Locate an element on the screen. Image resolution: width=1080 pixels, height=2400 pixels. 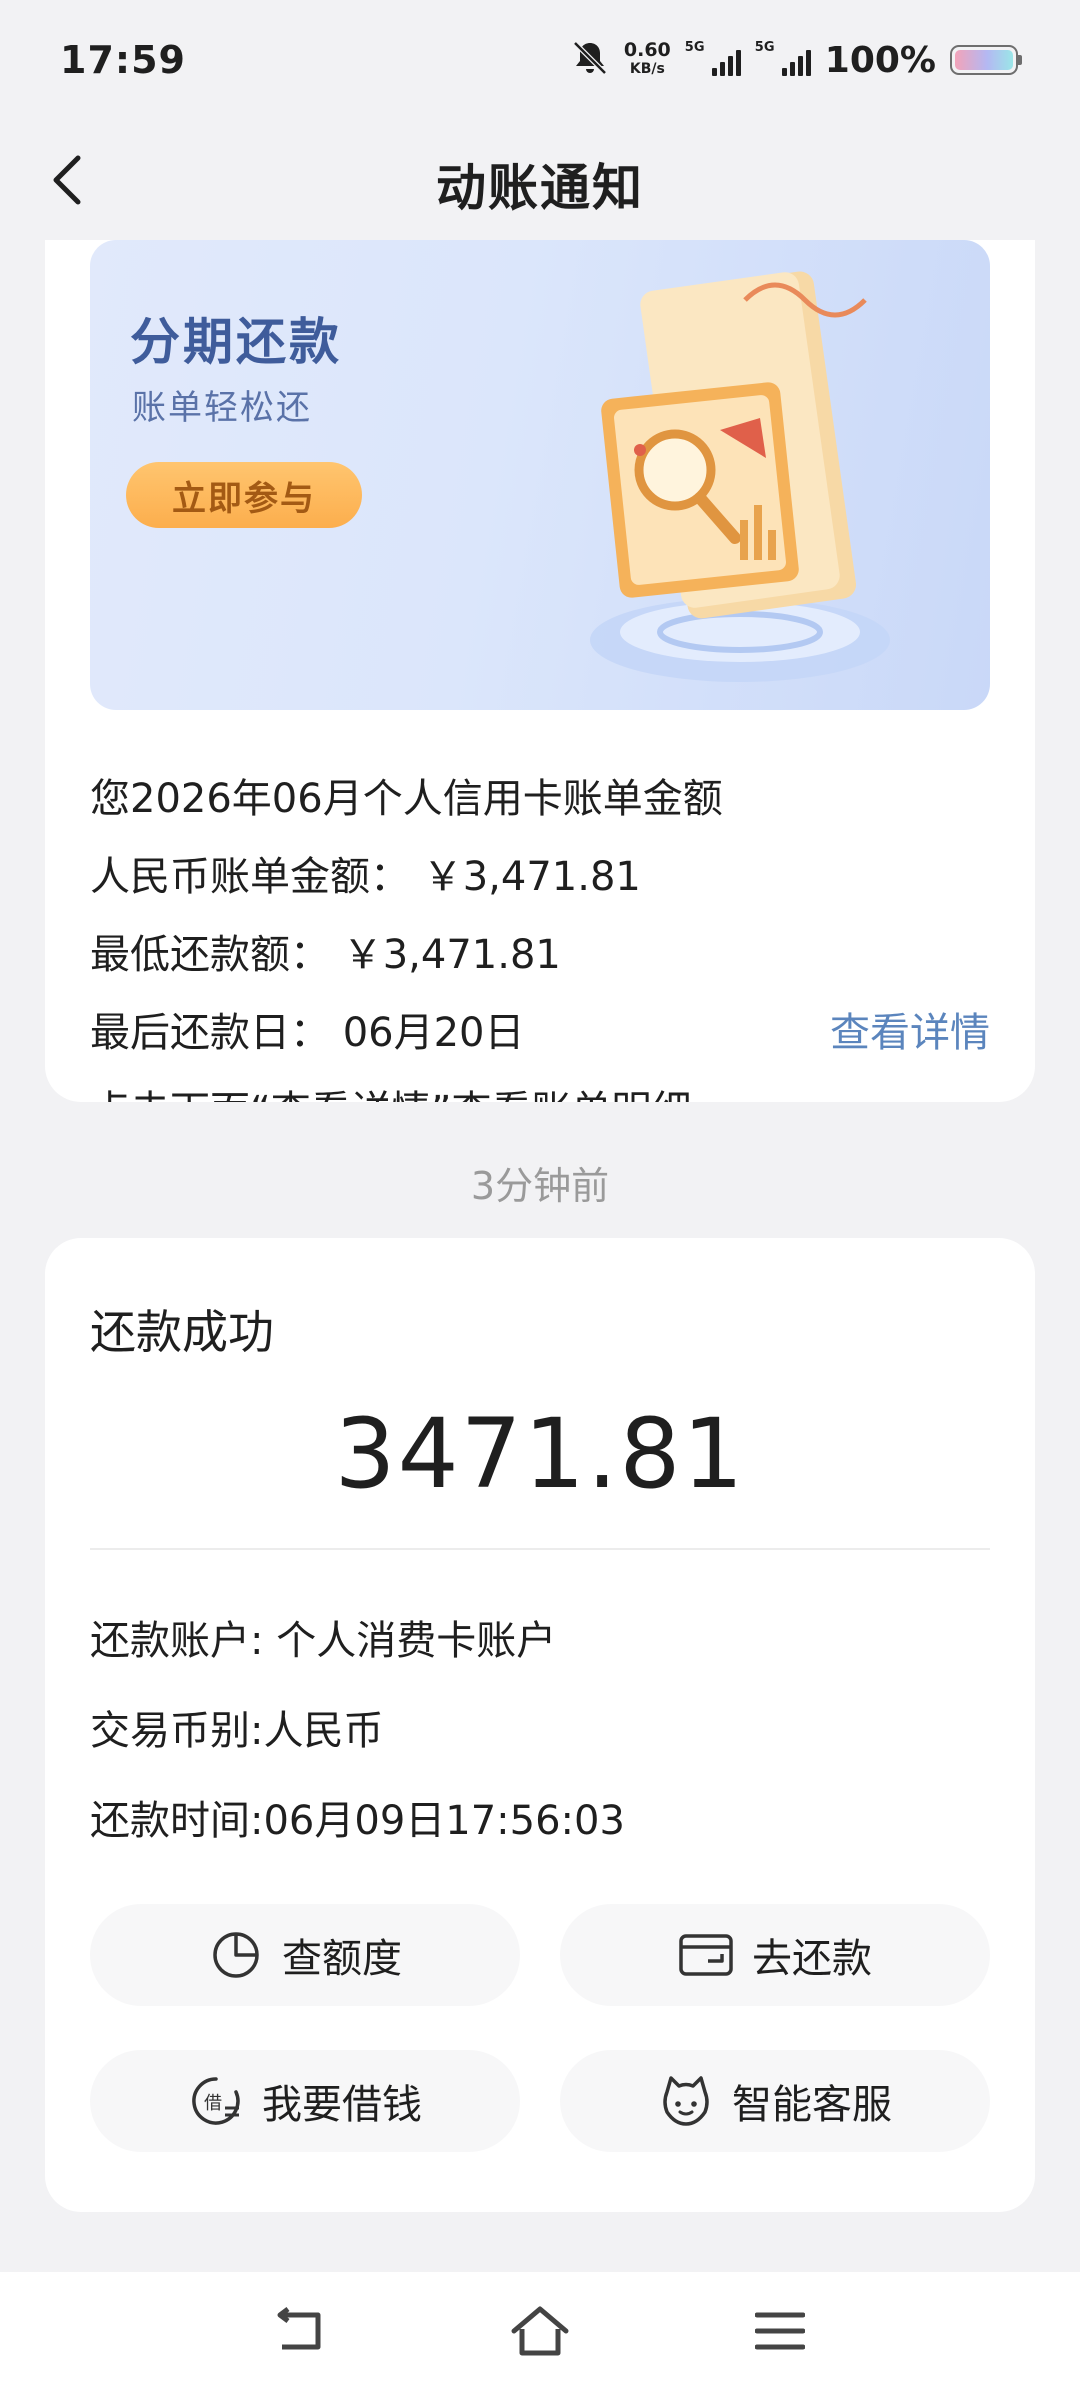
battery-icon is located at coordinates (986, 60).